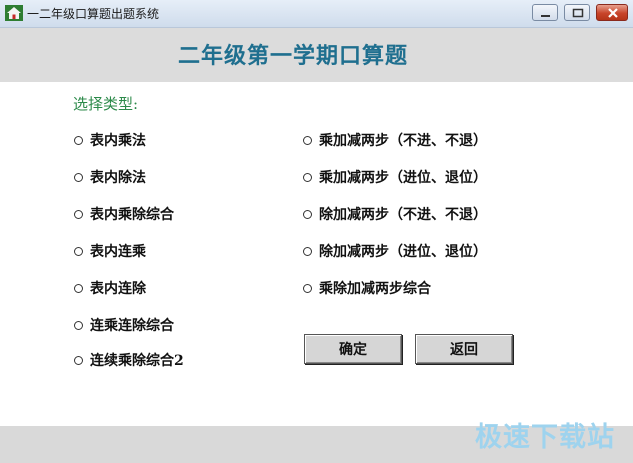 Image resolution: width=633 pixels, height=463 pixels. What do you see at coordinates (93, 14) in the screenshot?
I see `window-title: 一二年级口算题出题系统` at bounding box center [93, 14].